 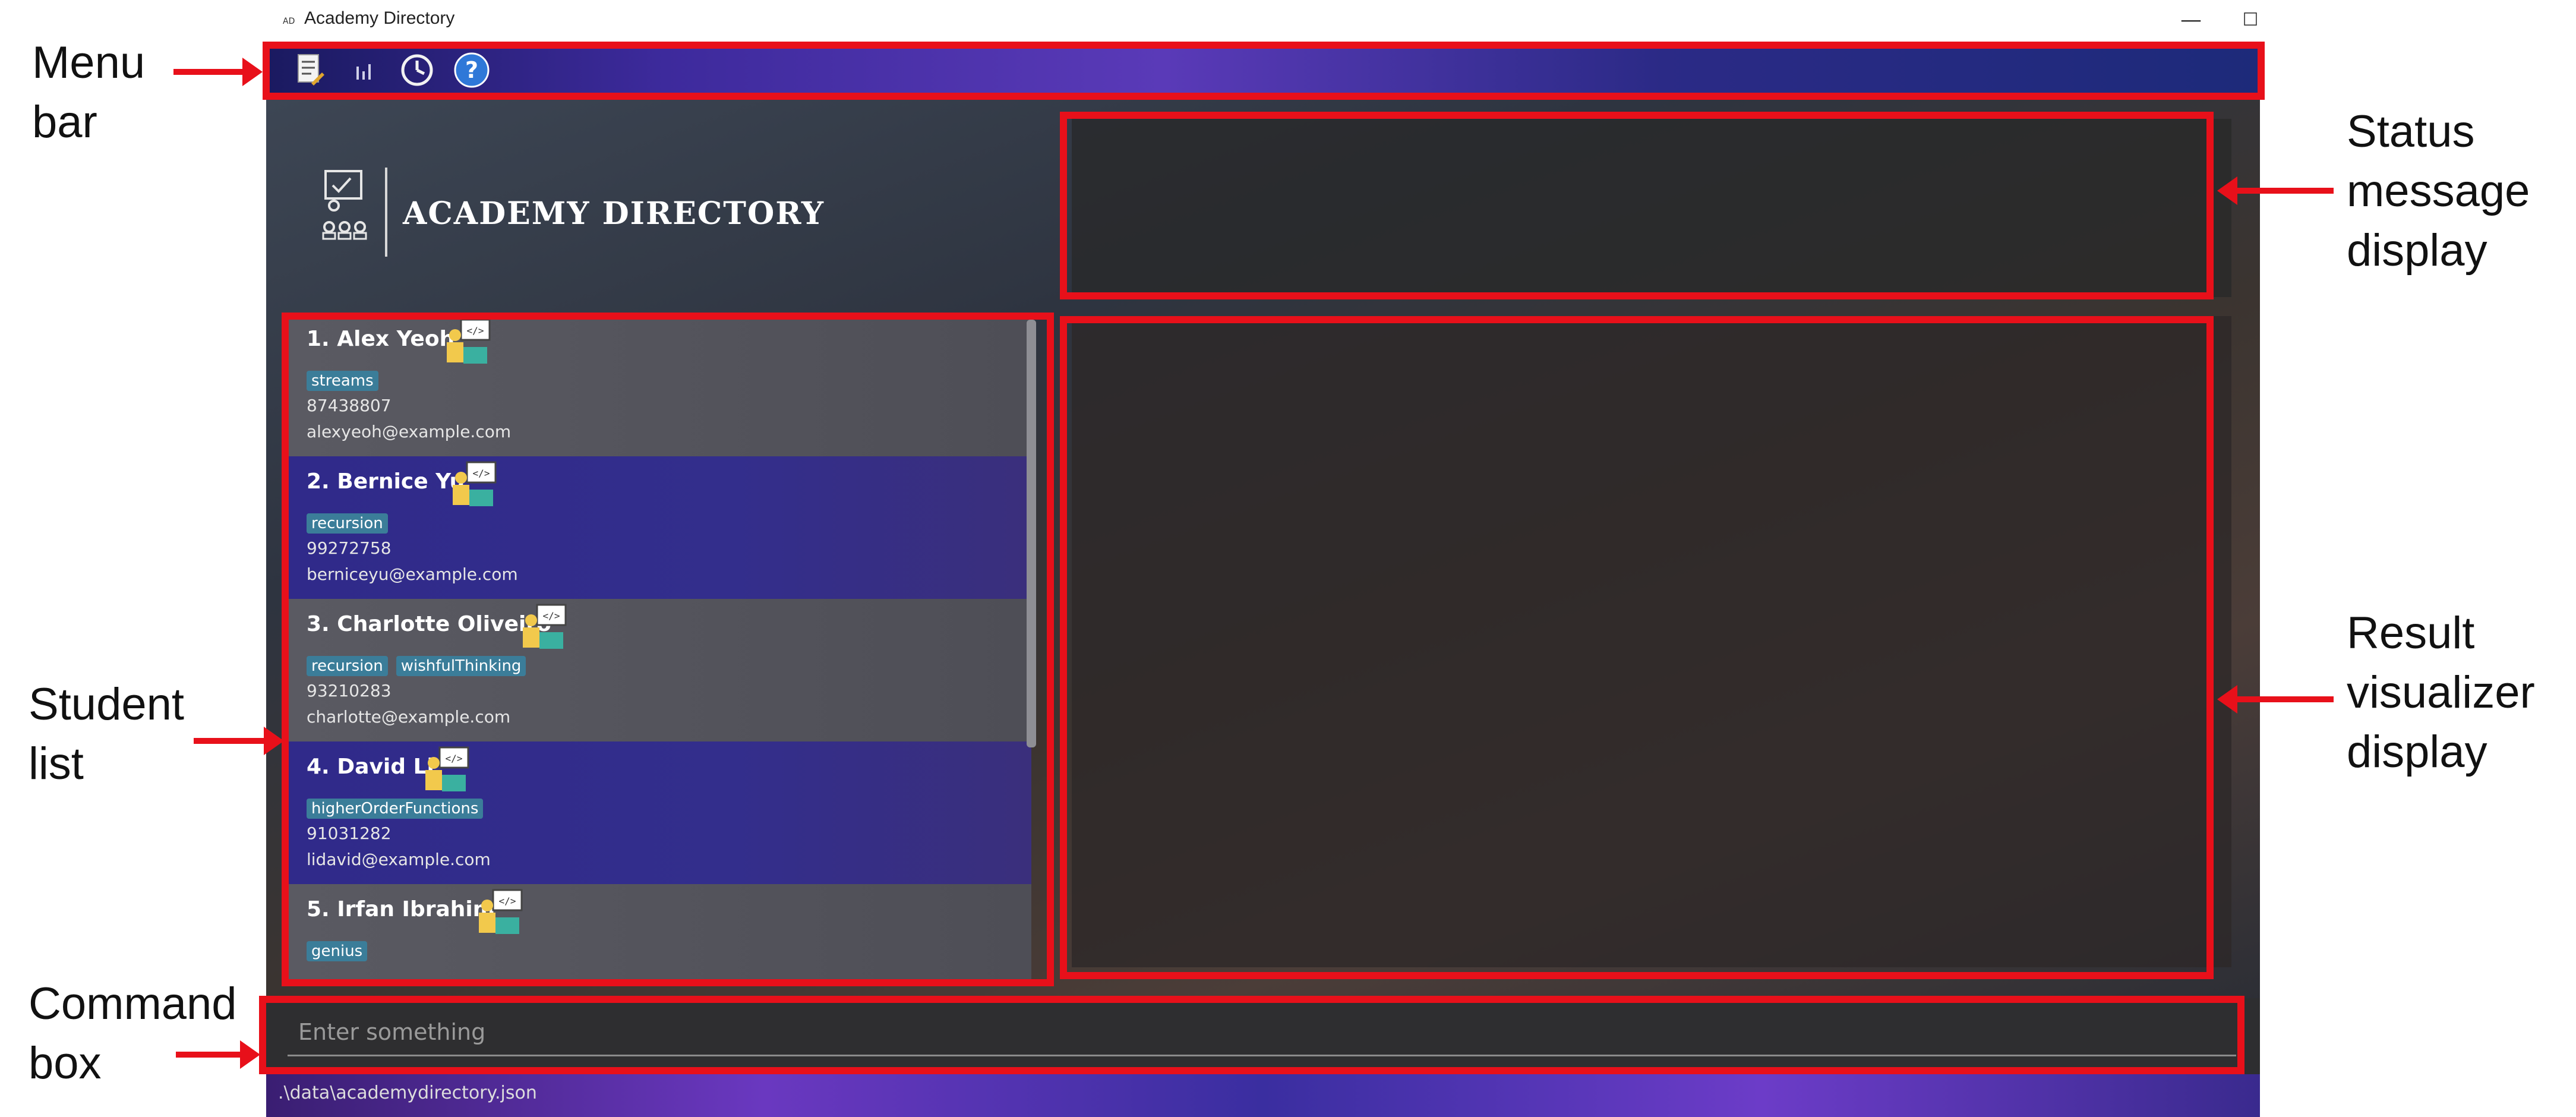 I want to click on title-bar: AD Academy Directory — ☐ ✕, so click(x=1263, y=22).